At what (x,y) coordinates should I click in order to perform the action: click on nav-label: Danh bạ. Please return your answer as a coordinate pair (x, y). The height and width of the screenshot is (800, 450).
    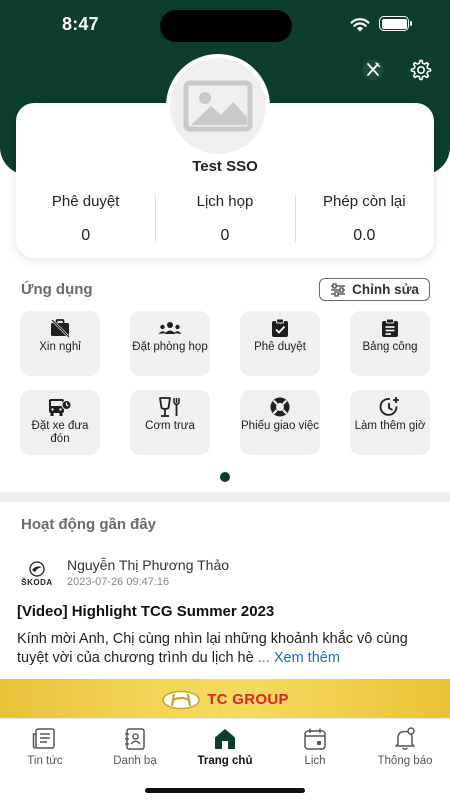
    Looking at the image, I should click on (135, 761).